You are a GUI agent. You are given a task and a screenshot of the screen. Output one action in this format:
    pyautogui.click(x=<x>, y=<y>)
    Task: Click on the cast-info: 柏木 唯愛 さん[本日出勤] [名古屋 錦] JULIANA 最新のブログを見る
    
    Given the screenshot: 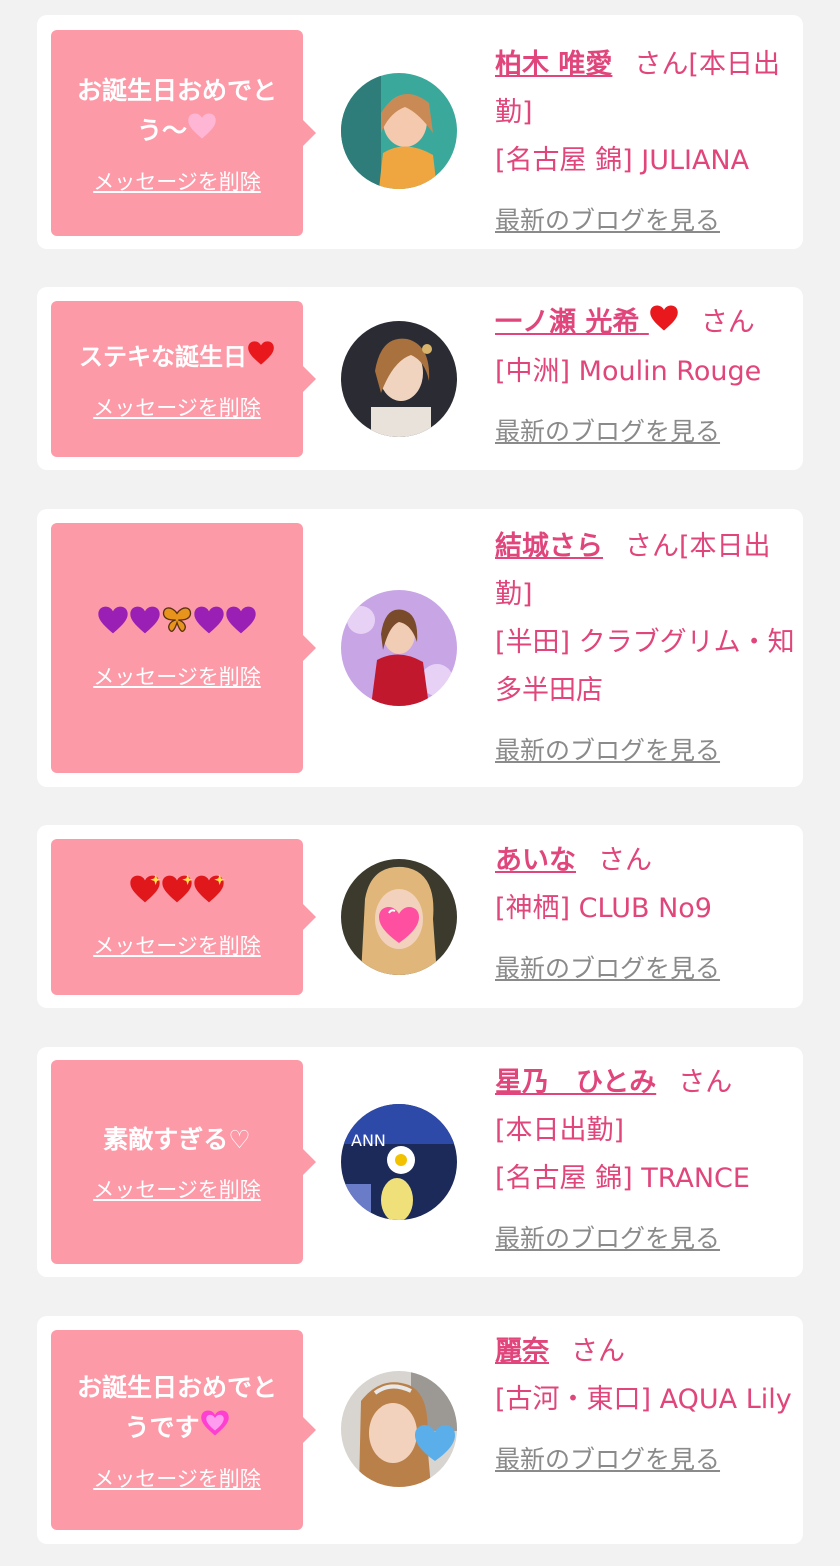 What is the action you would take?
    pyautogui.click(x=645, y=143)
    